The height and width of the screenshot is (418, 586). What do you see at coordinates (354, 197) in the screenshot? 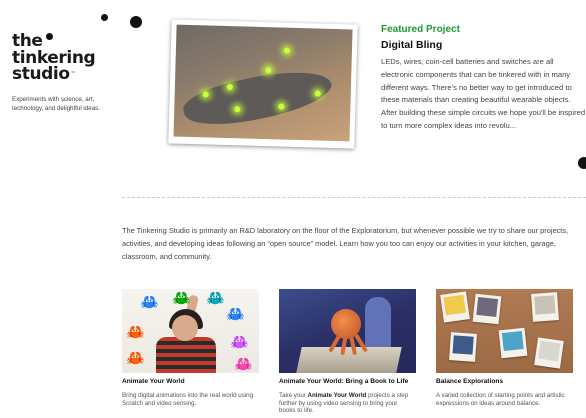
I see `section-divider` at bounding box center [354, 197].